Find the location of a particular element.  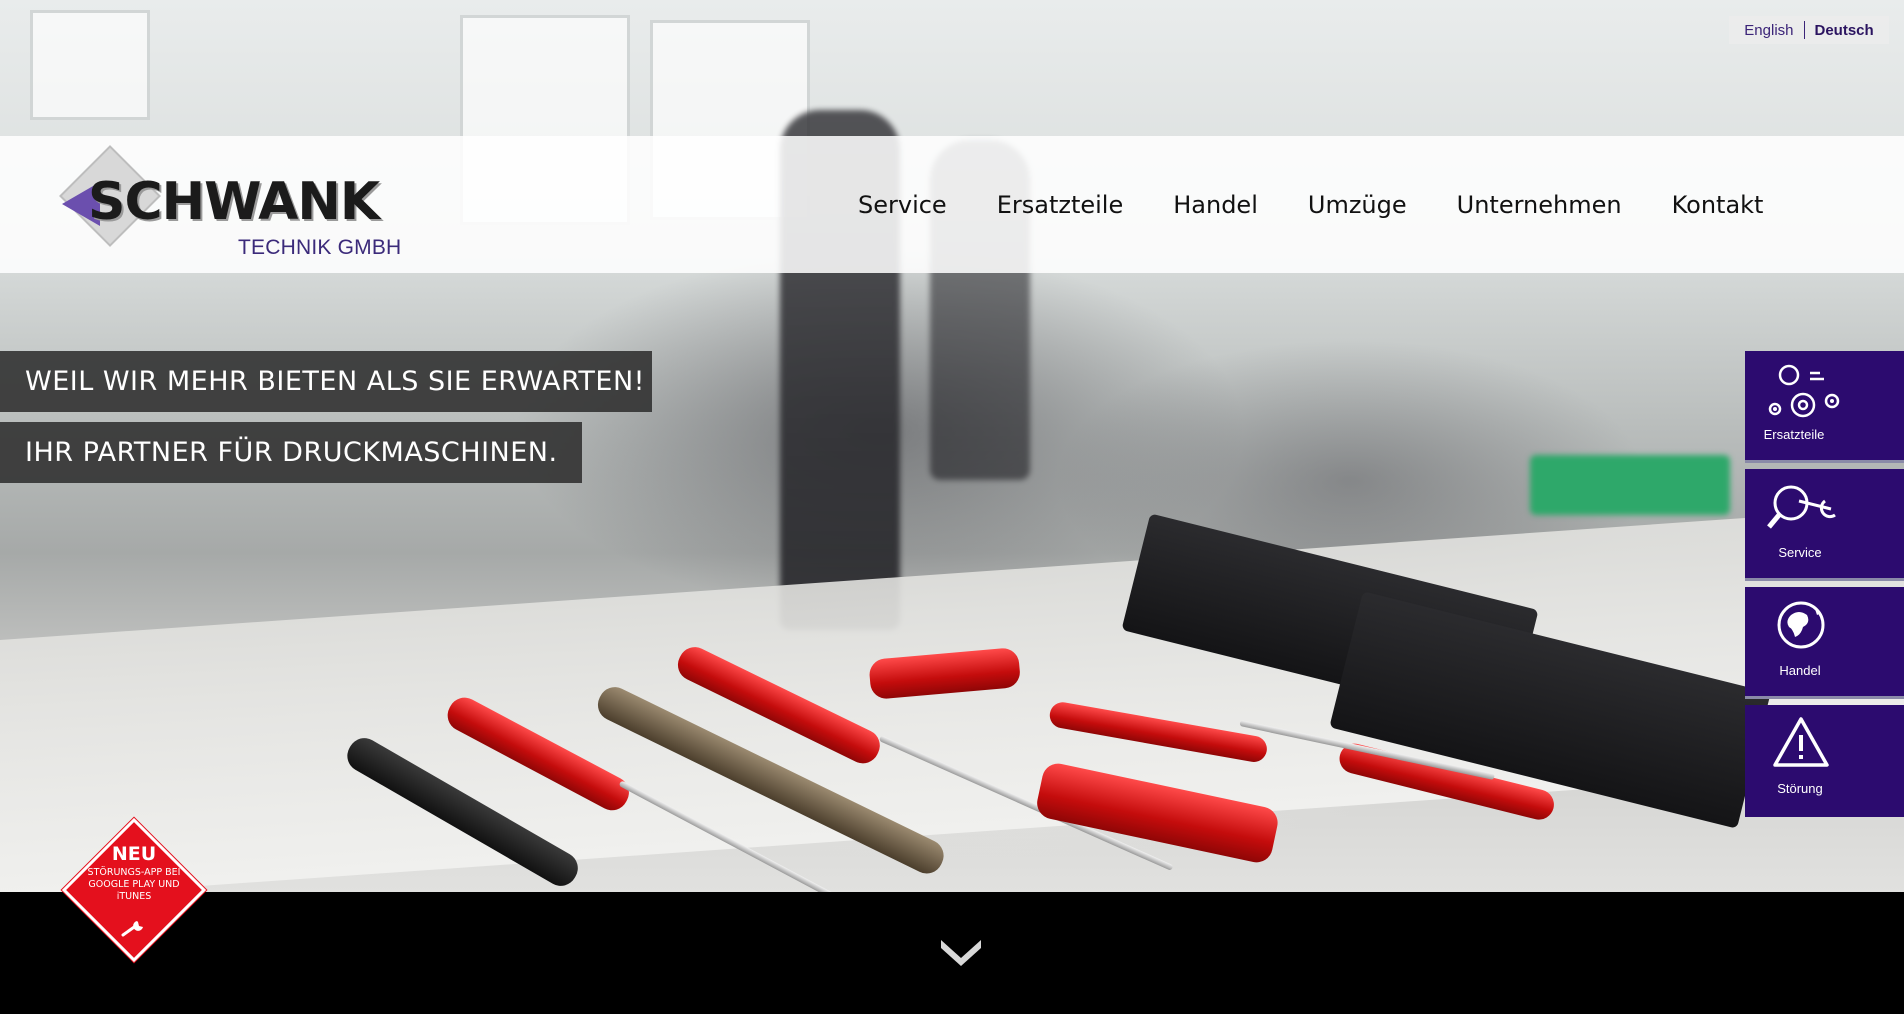

side-tile-service: Service is located at coordinates (1824, 525).